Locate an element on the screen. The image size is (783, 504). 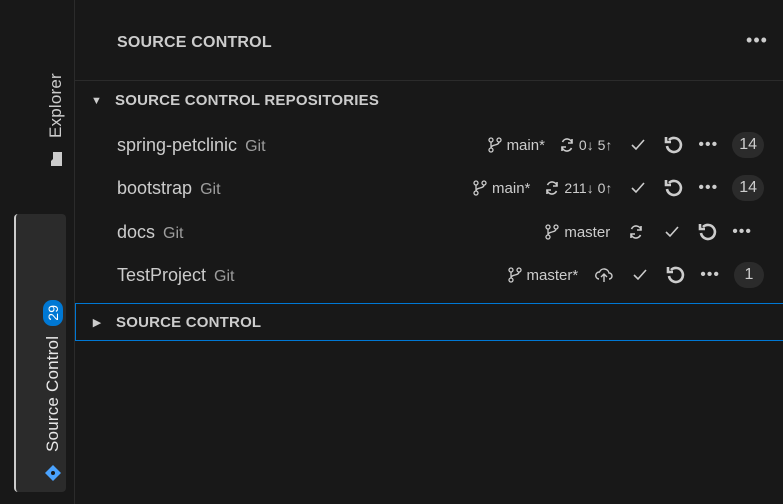
folder-icon is located at coordinates (56, 159).